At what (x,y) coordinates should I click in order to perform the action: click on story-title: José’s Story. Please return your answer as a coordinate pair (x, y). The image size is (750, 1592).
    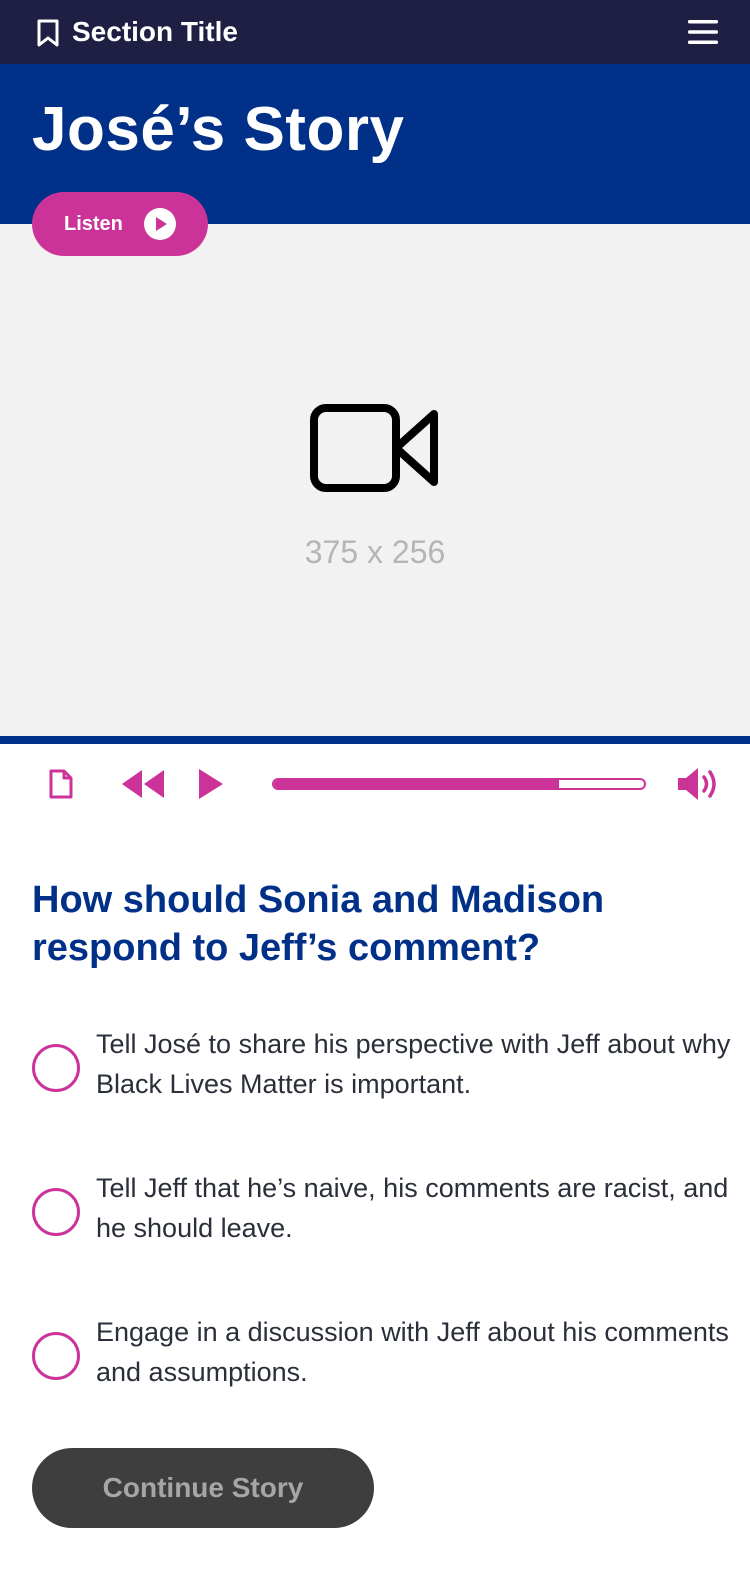
    Looking at the image, I should click on (218, 129).